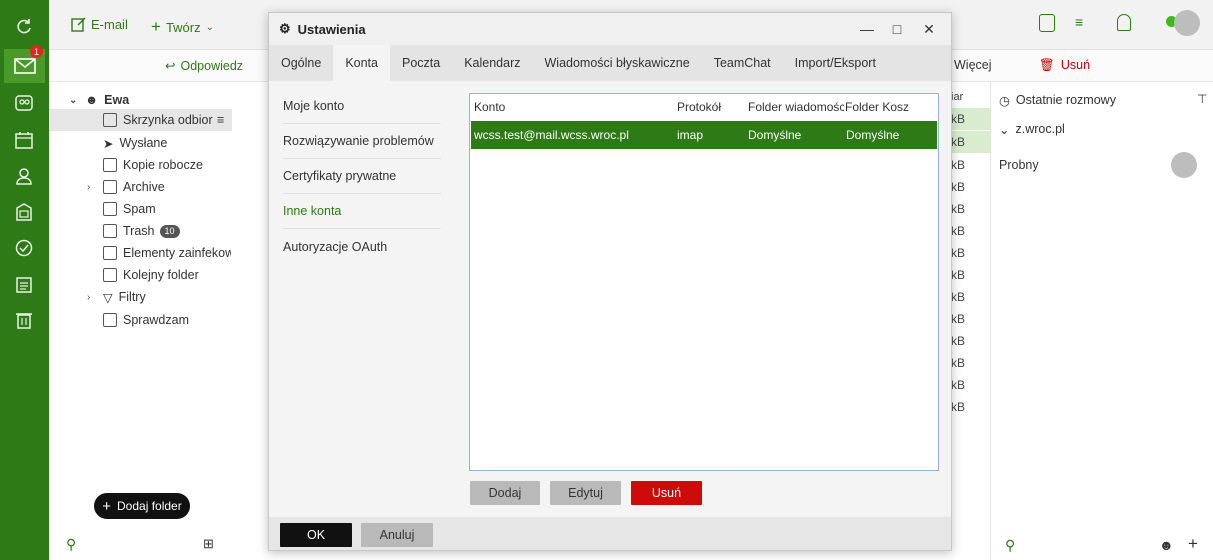 This screenshot has height=560, width=1213. What do you see at coordinates (362, 211) in the screenshot?
I see `side-other-accounts: Inne konta` at bounding box center [362, 211].